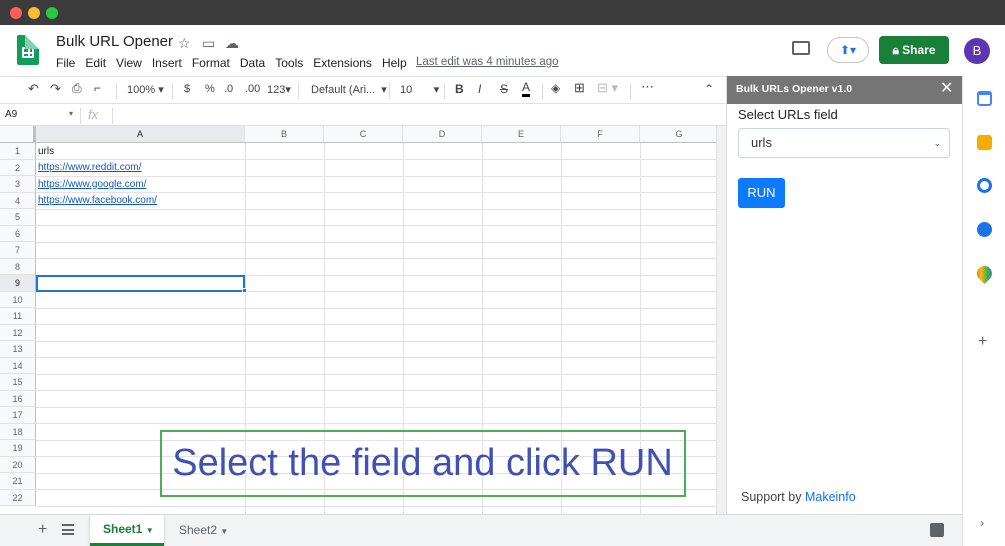  Describe the element at coordinates (18, 332) in the screenshot. I see `row-header: 12` at that location.